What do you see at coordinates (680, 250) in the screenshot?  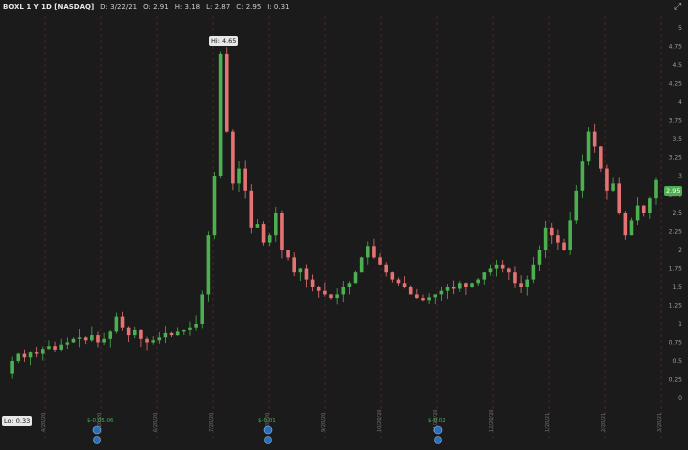 I see `y-tick-label: 2` at bounding box center [680, 250].